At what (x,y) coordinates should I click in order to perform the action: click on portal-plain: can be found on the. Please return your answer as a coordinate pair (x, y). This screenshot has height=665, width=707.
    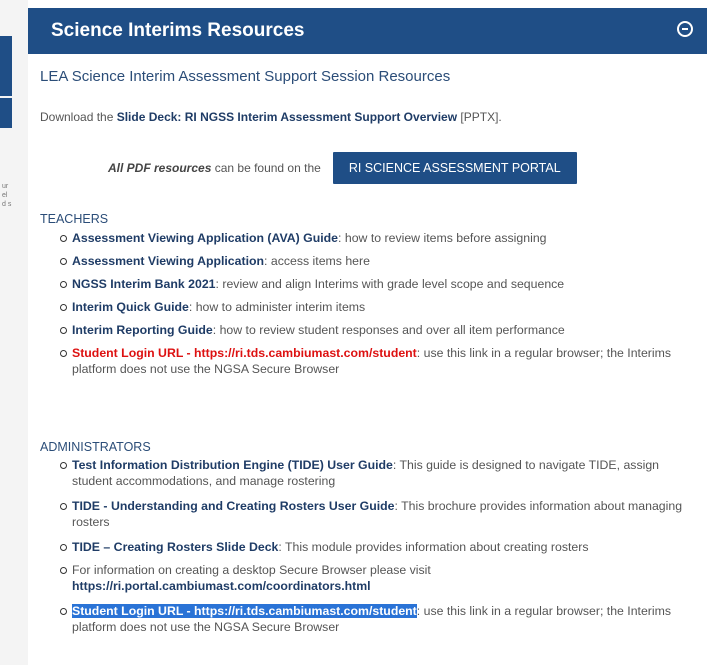
    Looking at the image, I should click on (266, 168).